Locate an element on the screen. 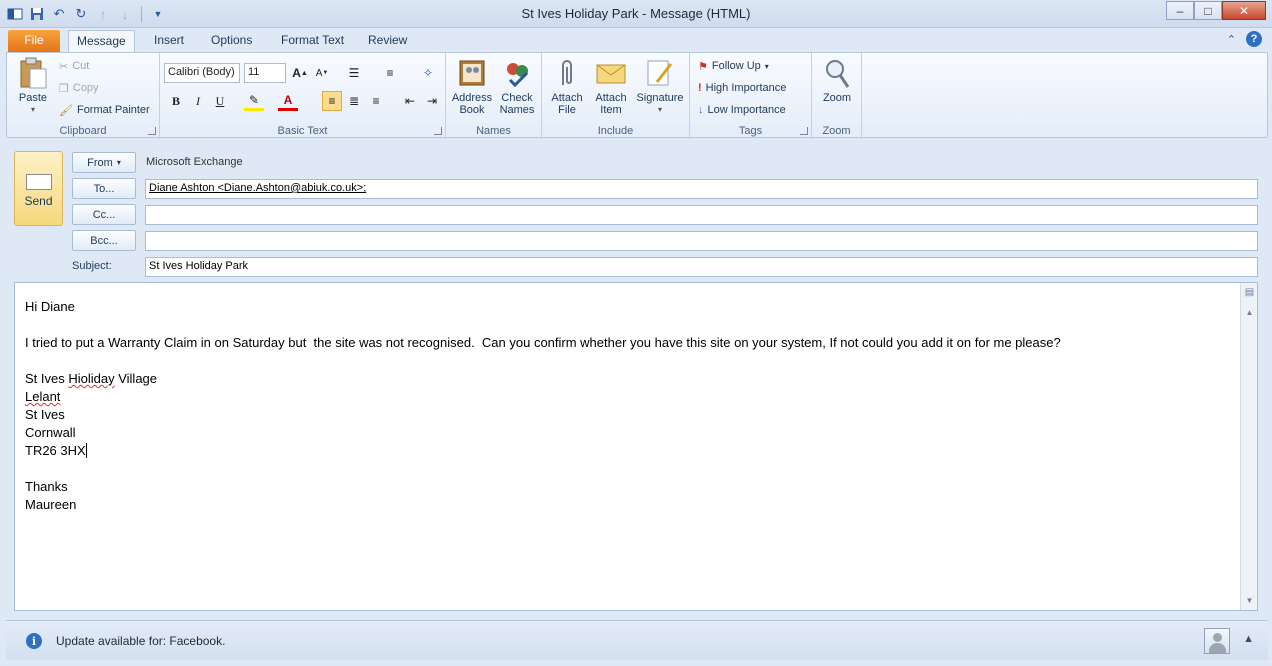 The height and width of the screenshot is (666, 1272). cut-label: Cut is located at coordinates (81, 66).